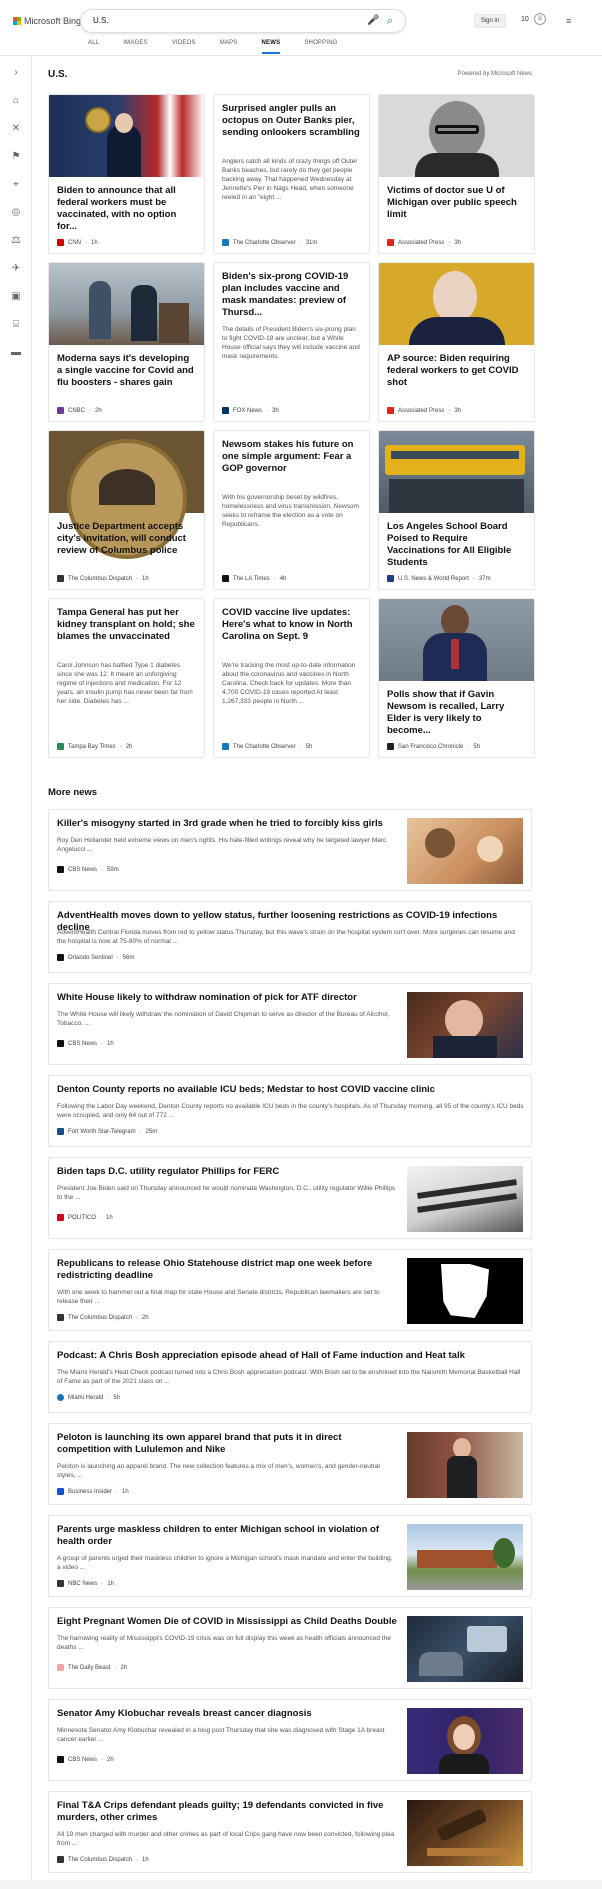 This screenshot has height=1889, width=602. Describe the element at coordinates (525, 19) in the screenshot. I see `rewards-count: 10` at that location.